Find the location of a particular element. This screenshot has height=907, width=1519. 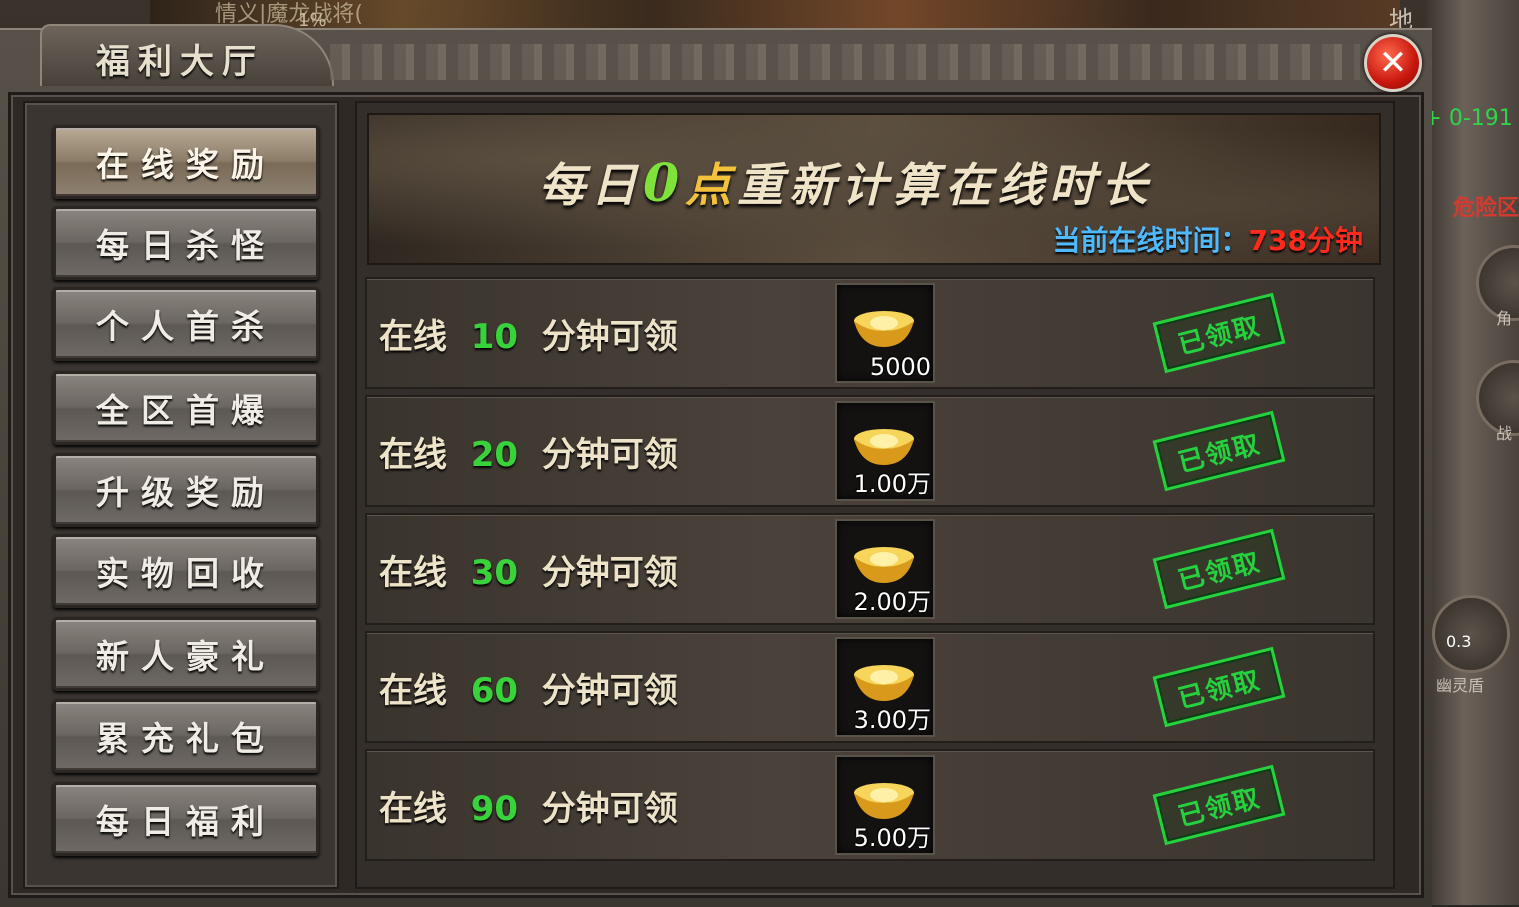

reward-row: 在线 30 分钟可领 2.00万 已领取 is located at coordinates (870, 569).